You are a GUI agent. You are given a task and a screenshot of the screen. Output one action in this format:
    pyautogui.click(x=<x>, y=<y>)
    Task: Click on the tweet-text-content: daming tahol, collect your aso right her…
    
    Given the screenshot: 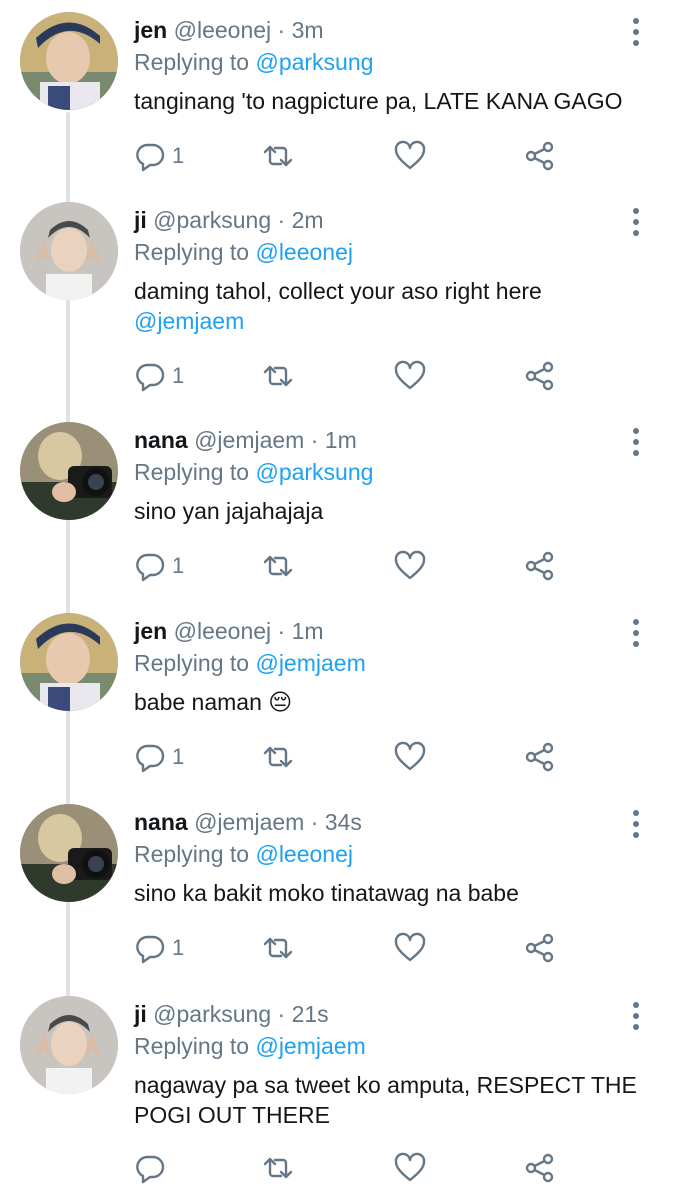 What is the action you would take?
    pyautogui.click(x=338, y=291)
    